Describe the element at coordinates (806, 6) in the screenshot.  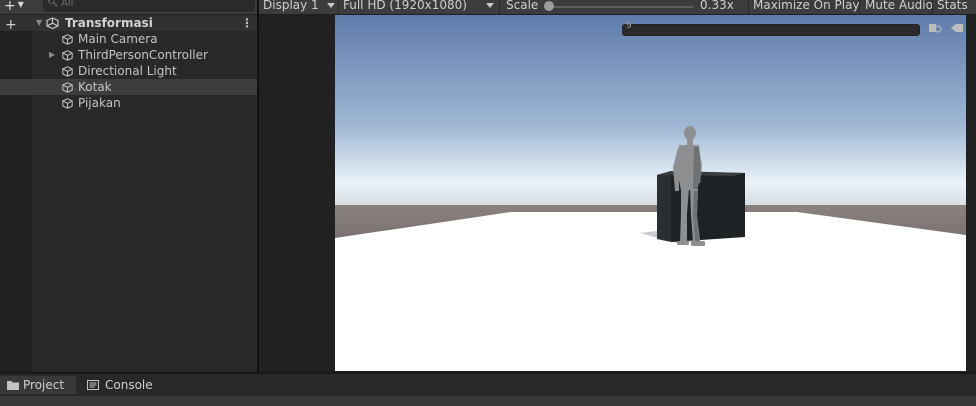
I see `maximize-on-play-toggle: Maximize On Play` at that location.